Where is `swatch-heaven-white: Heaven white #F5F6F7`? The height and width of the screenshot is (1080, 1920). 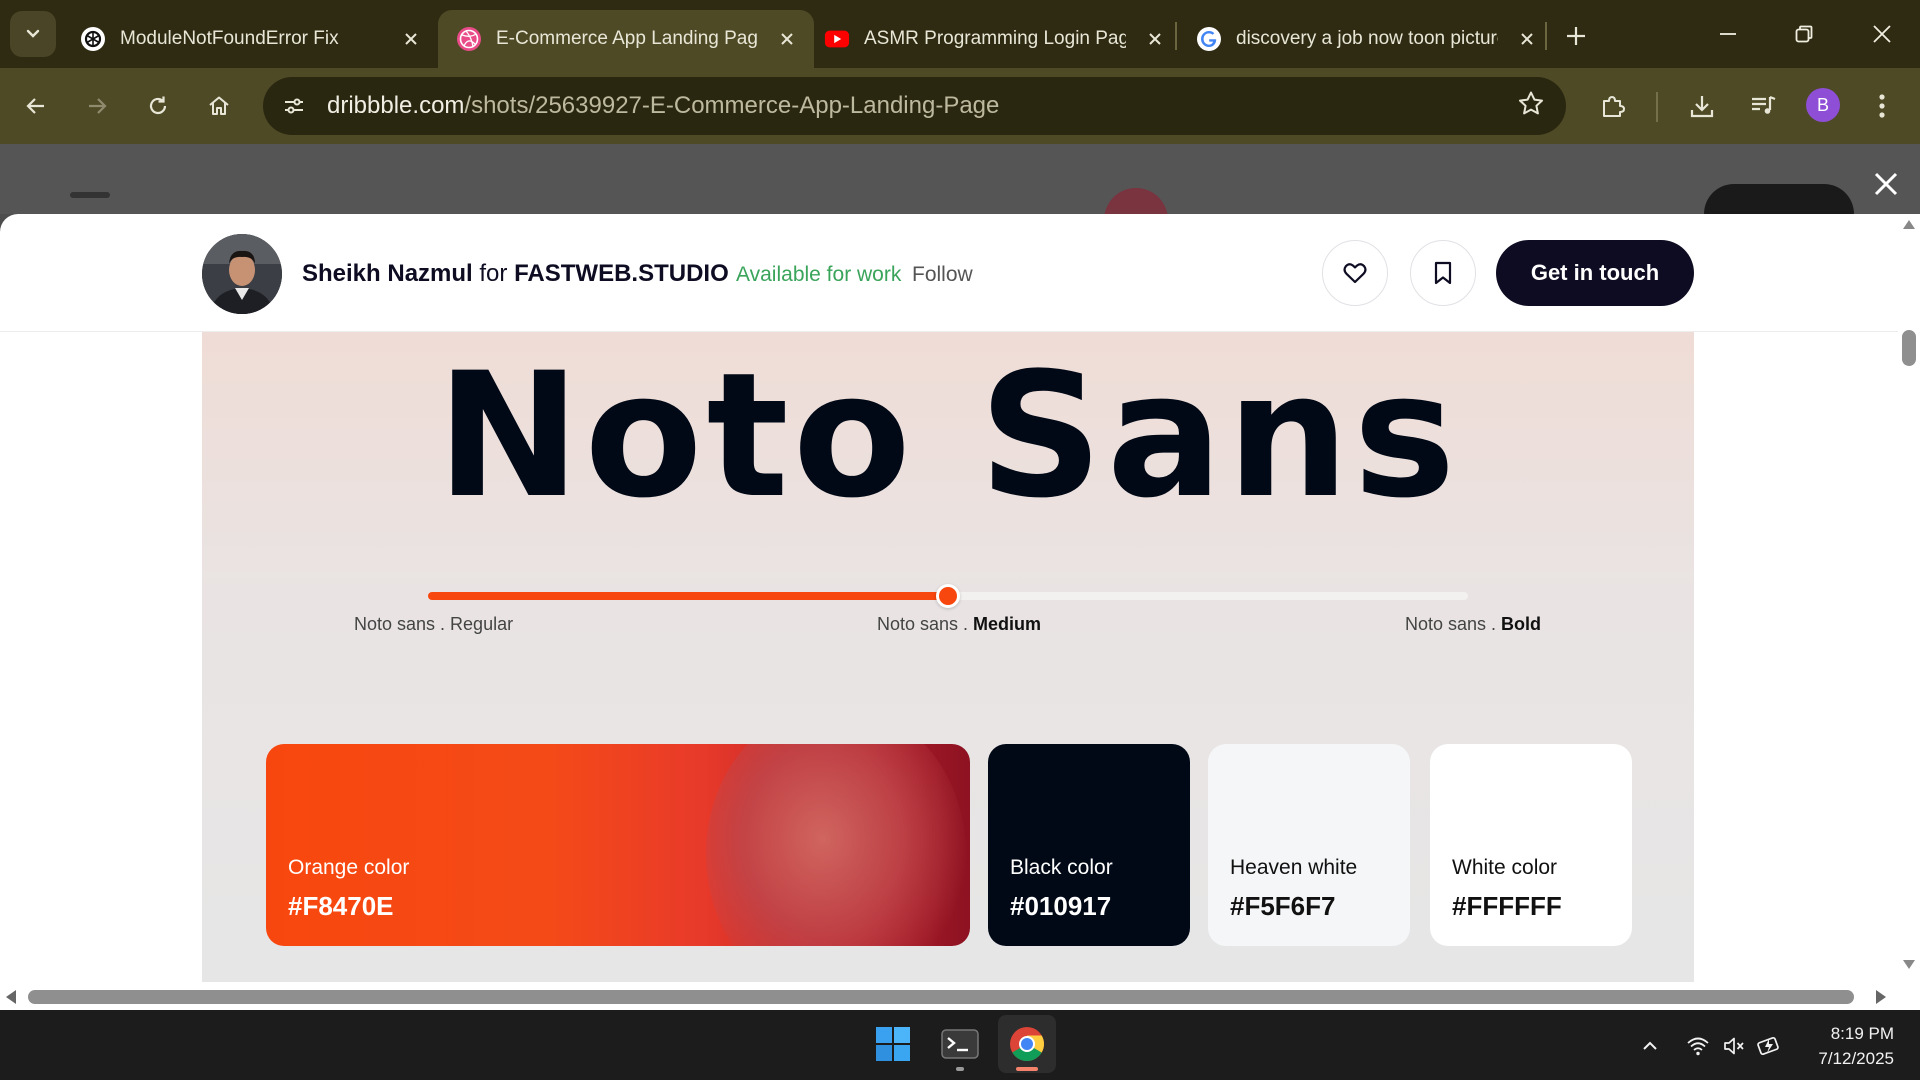 swatch-heaven-white: Heaven white #F5F6F7 is located at coordinates (1309, 845).